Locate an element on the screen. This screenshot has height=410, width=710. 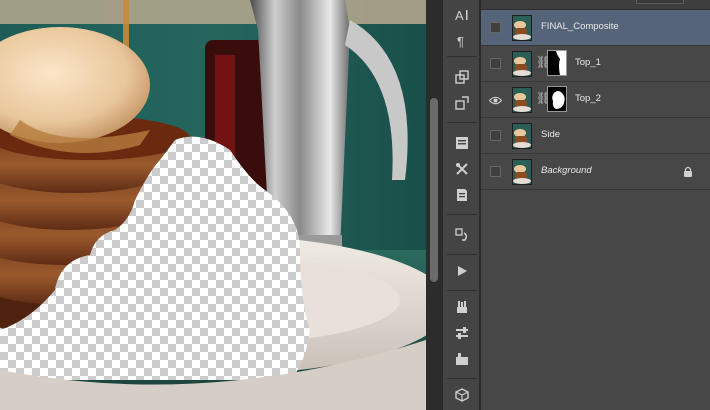
layer-row-side: Side is located at coordinates (595, 136).